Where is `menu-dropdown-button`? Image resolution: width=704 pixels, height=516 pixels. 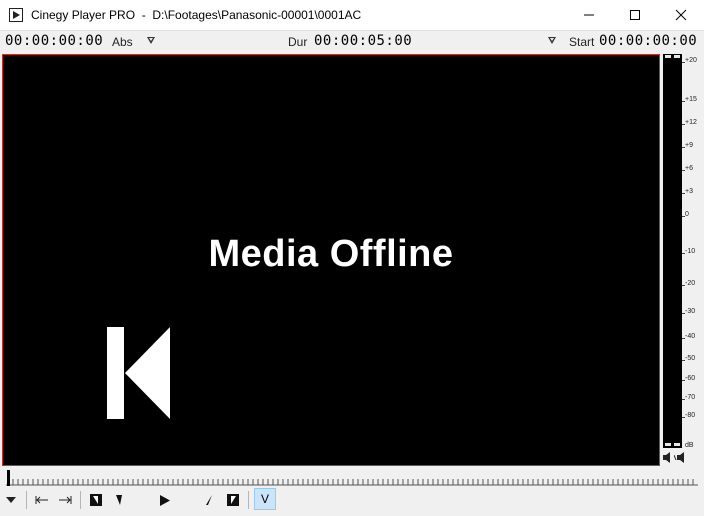 menu-dropdown-button is located at coordinates (11, 500).